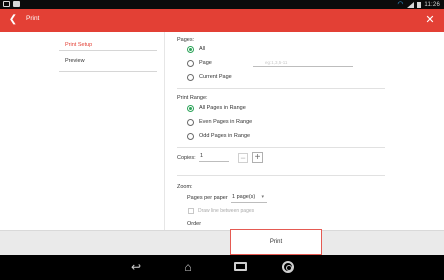  I want to click on pages-per-paper-select: 1 page(s) ▾, so click(249, 197).